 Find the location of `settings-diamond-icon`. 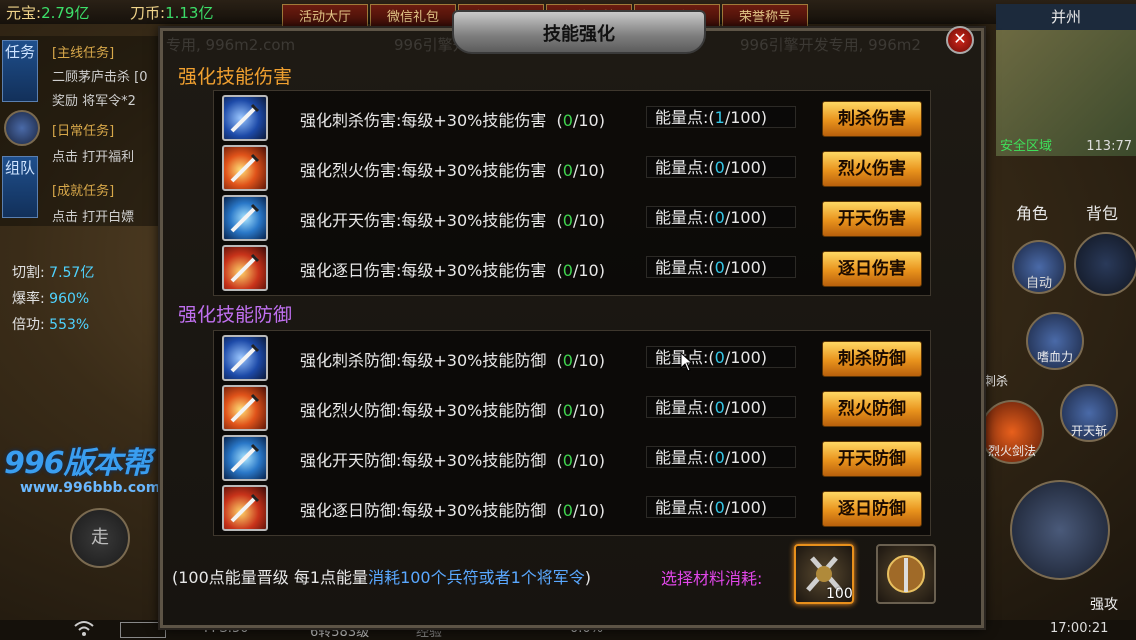

settings-diamond-icon is located at coordinates (1105, 264).